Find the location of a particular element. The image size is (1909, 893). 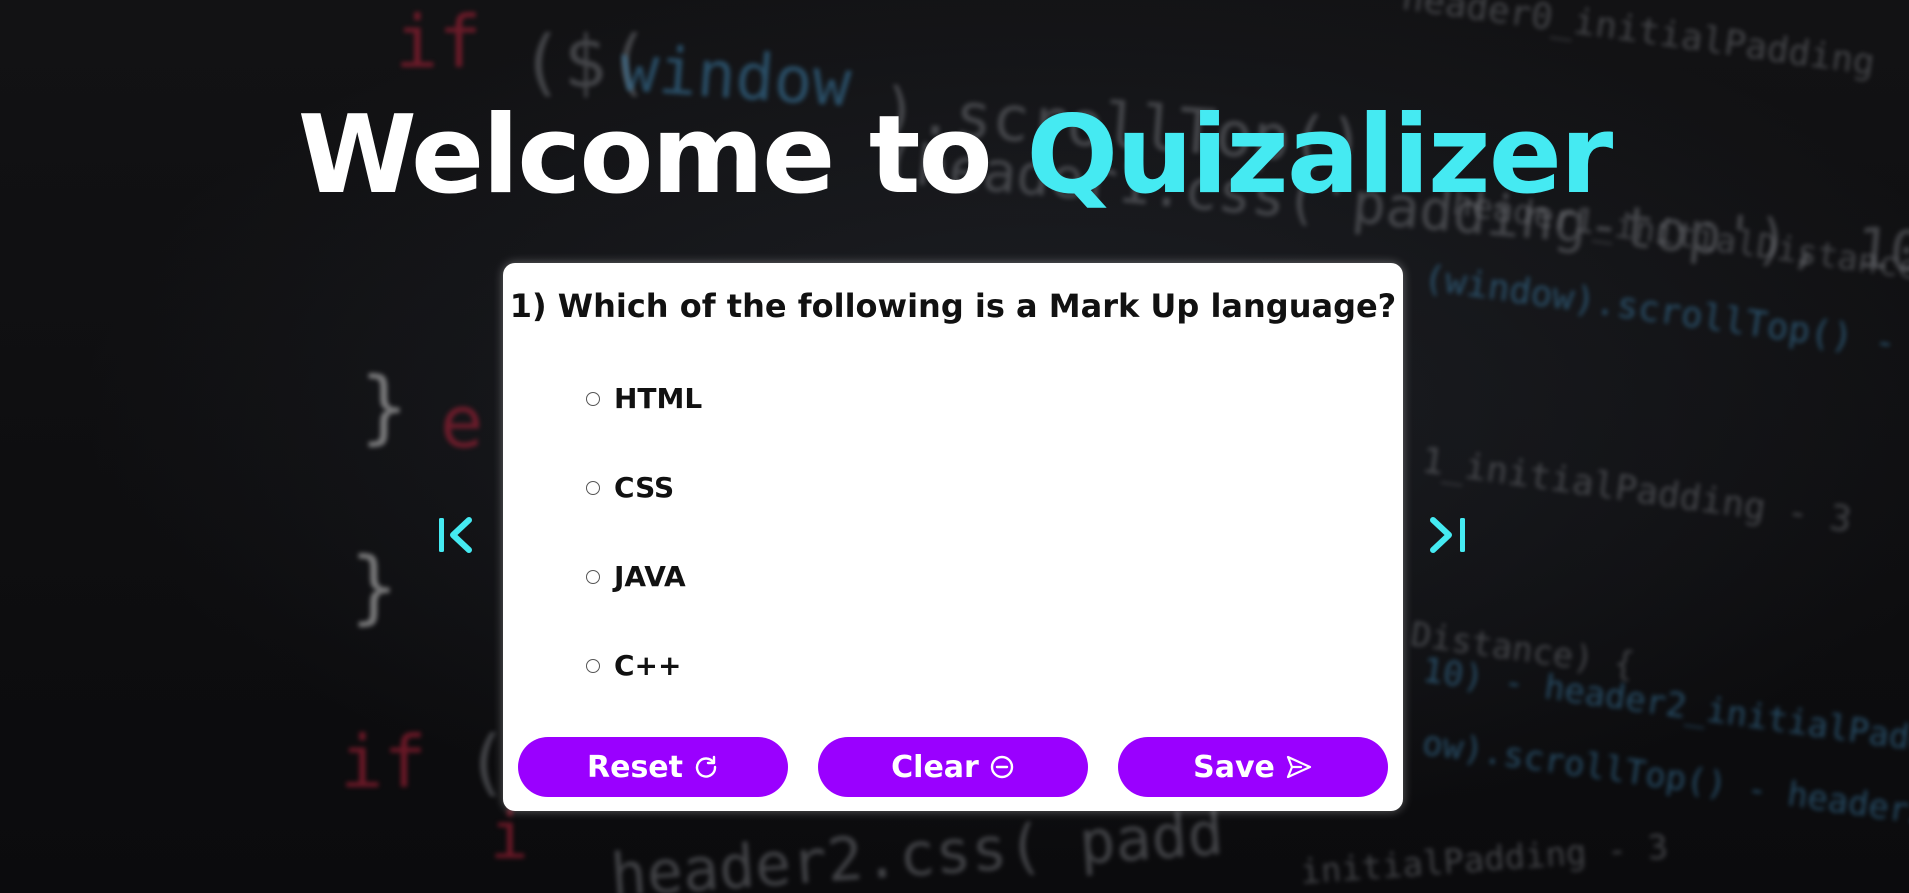

option-label: CSS is located at coordinates (644, 487).